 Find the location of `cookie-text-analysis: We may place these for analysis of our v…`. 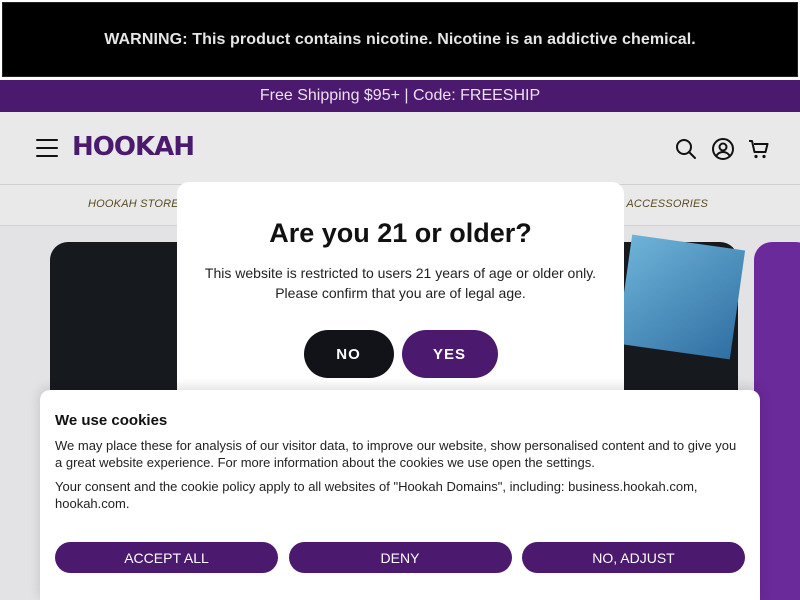

cookie-text-analysis: We may place these for analysis of our v… is located at coordinates (396, 454).